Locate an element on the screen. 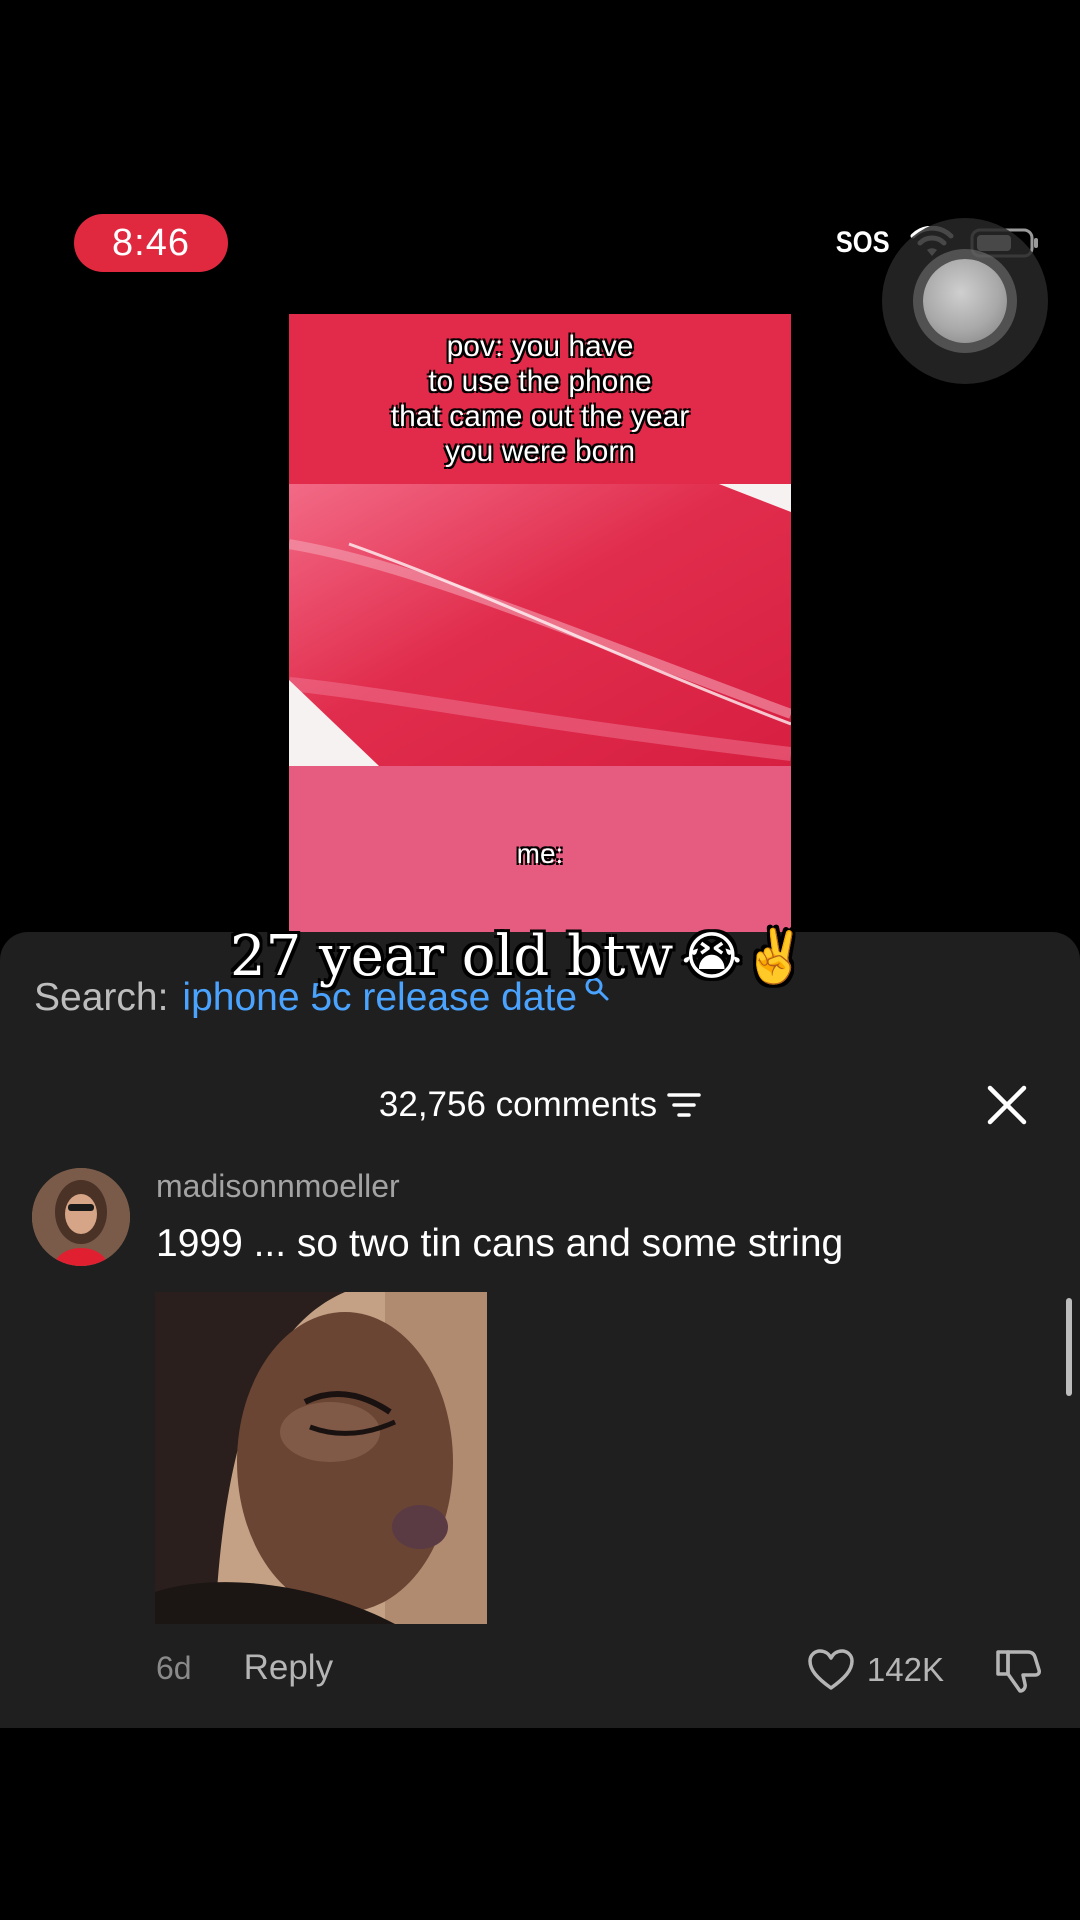 The width and height of the screenshot is (1080, 1920). comments-header: 32,756 comments is located at coordinates (540, 1105).